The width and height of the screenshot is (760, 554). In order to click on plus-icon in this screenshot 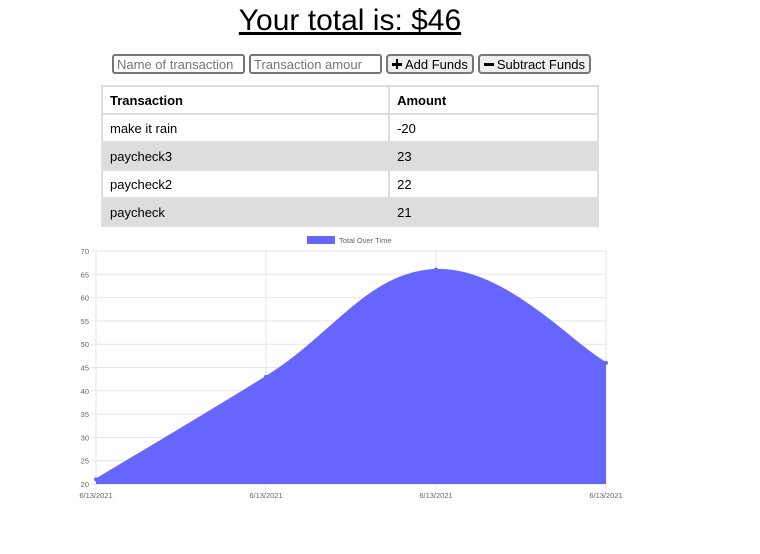, I will do `click(397, 64)`.